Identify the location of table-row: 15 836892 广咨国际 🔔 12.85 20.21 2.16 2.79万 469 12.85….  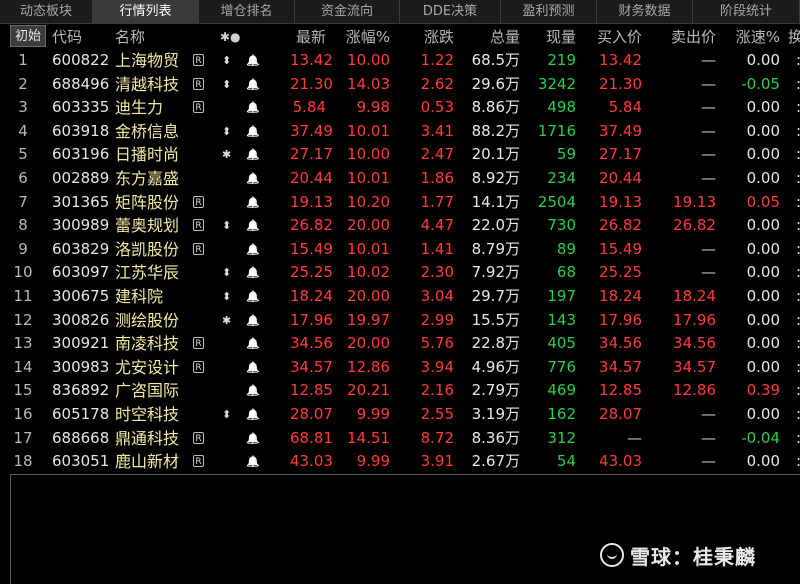
(400, 391).